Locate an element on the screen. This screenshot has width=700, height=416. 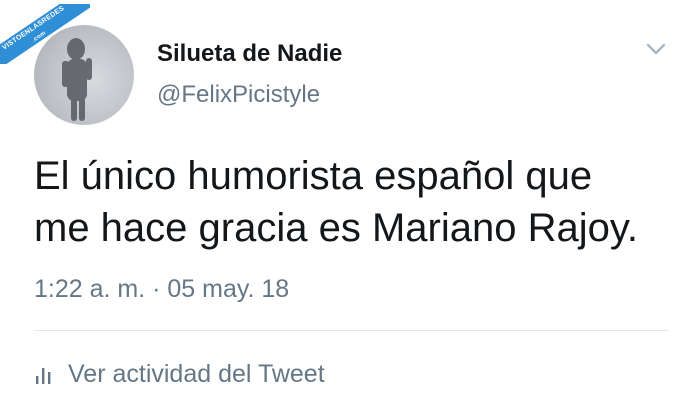
chevron-down-icon is located at coordinates (656, 49).